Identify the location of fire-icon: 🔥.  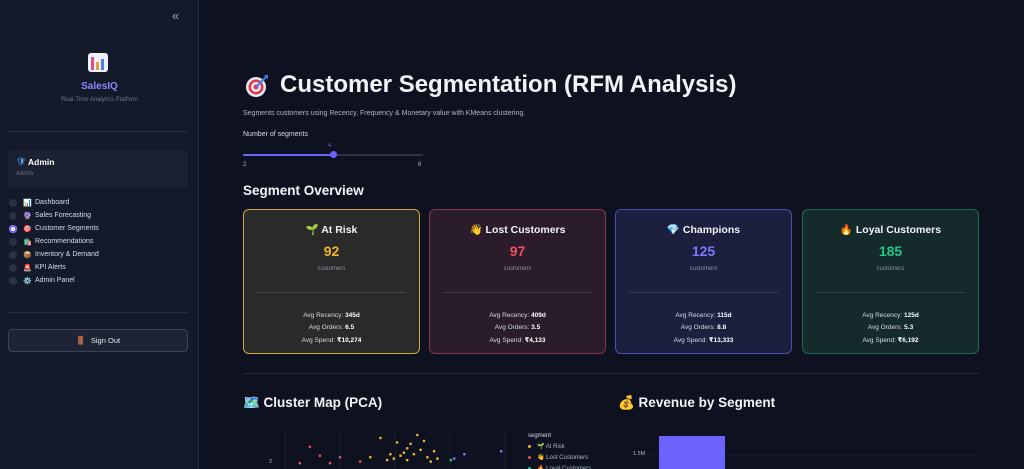
(846, 230).